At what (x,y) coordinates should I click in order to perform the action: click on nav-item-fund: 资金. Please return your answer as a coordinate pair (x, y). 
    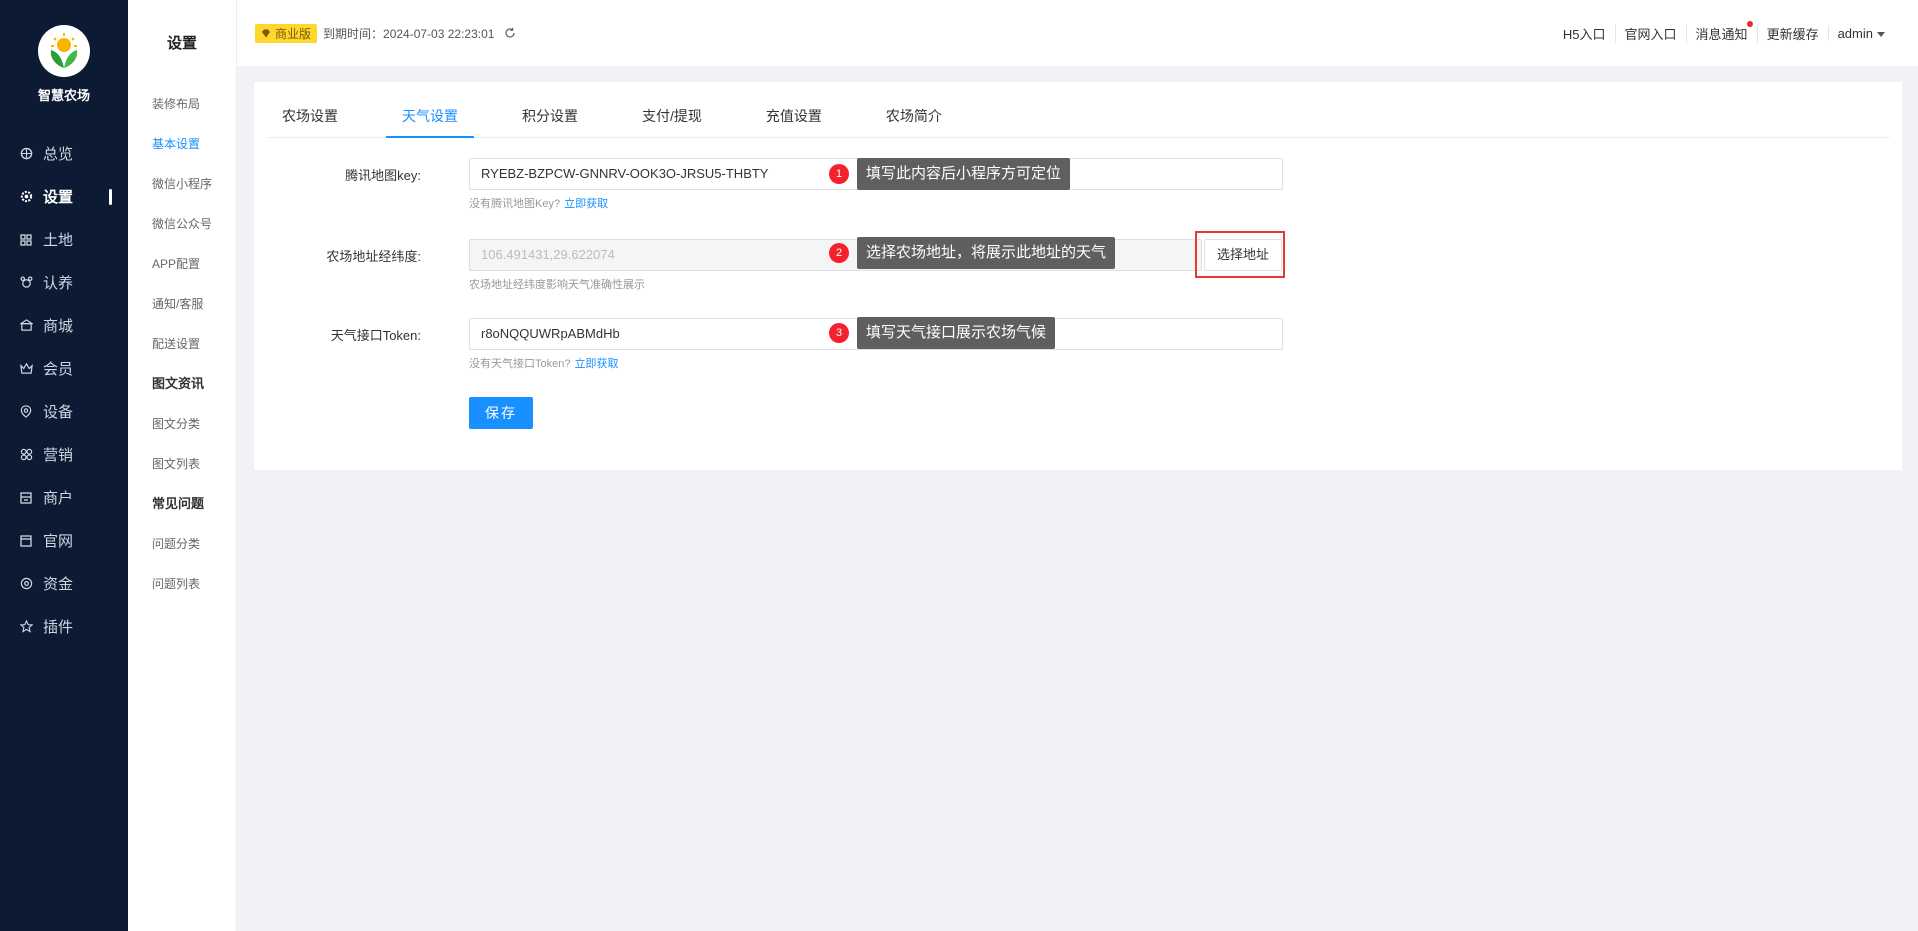
    Looking at the image, I should click on (64, 583).